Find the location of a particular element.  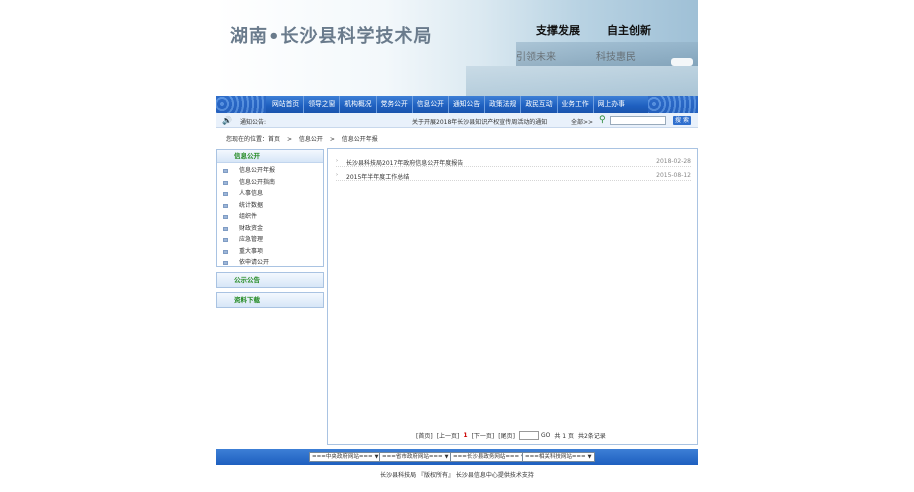

header-banner: 湖南•长沙县科学技术局 支撑发展 自主创新 引领未来 科技惠民 is located at coordinates (457, 48).